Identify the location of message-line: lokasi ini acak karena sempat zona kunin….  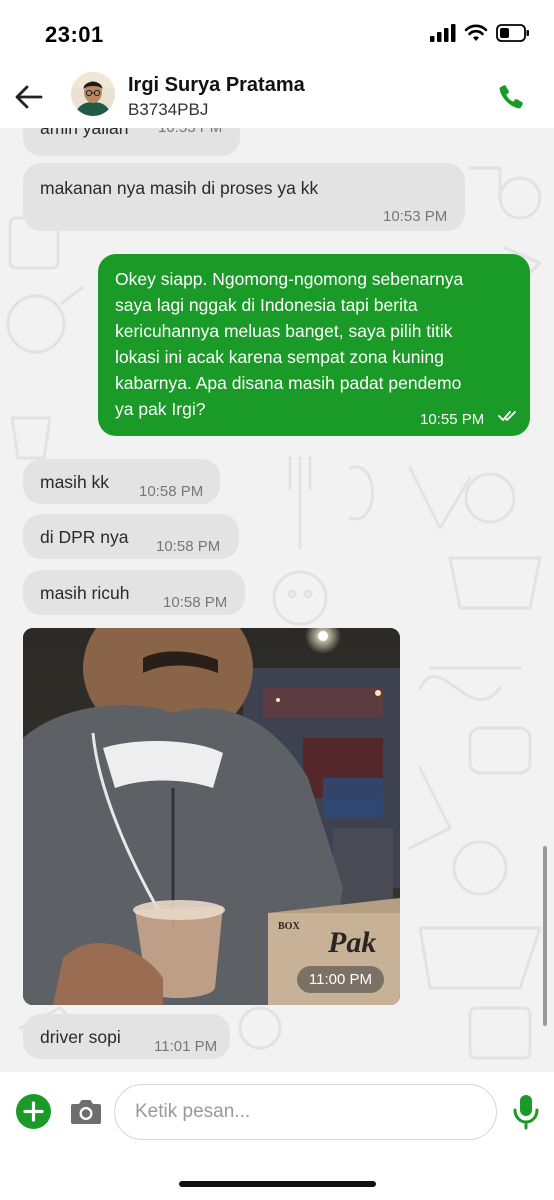
(279, 357).